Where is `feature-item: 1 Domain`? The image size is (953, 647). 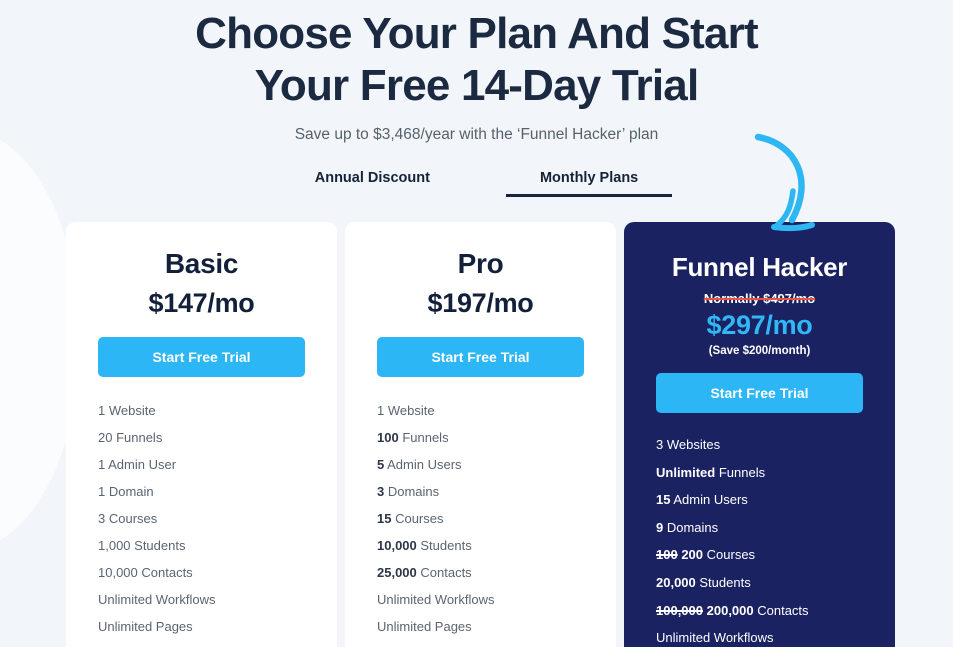 feature-item: 1 Domain is located at coordinates (201, 492).